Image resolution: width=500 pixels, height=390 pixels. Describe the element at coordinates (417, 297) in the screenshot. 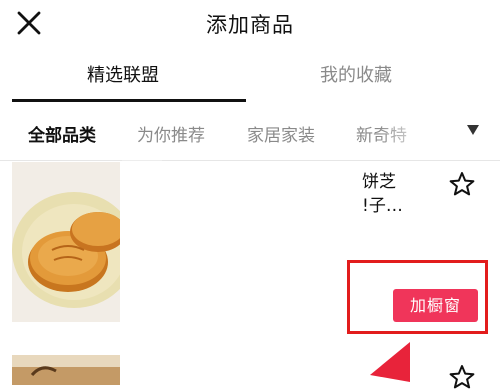

I see `highlight-annotation-box` at that location.